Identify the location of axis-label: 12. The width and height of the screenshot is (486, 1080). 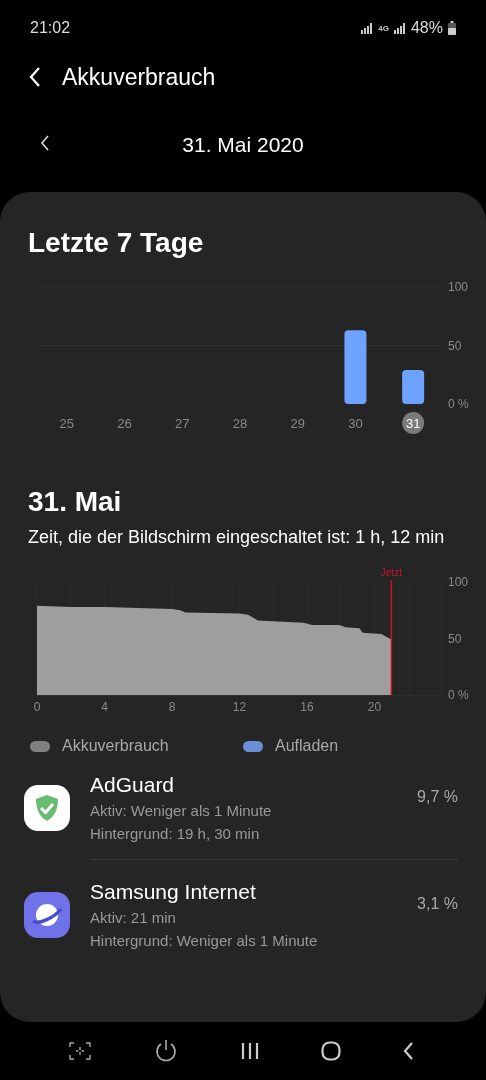
(239, 707).